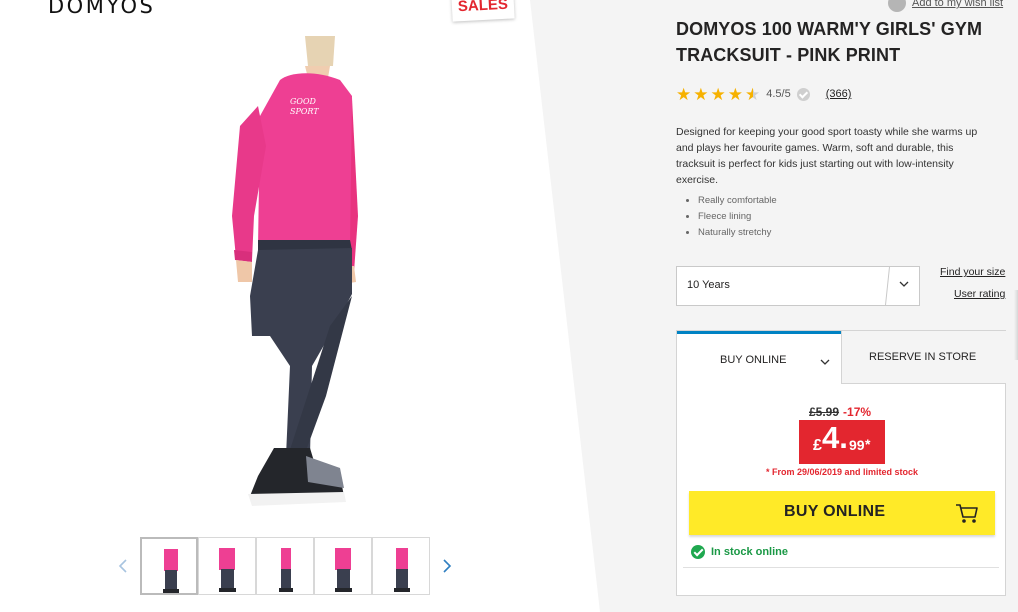  I want to click on check-circle-icon, so click(698, 552).